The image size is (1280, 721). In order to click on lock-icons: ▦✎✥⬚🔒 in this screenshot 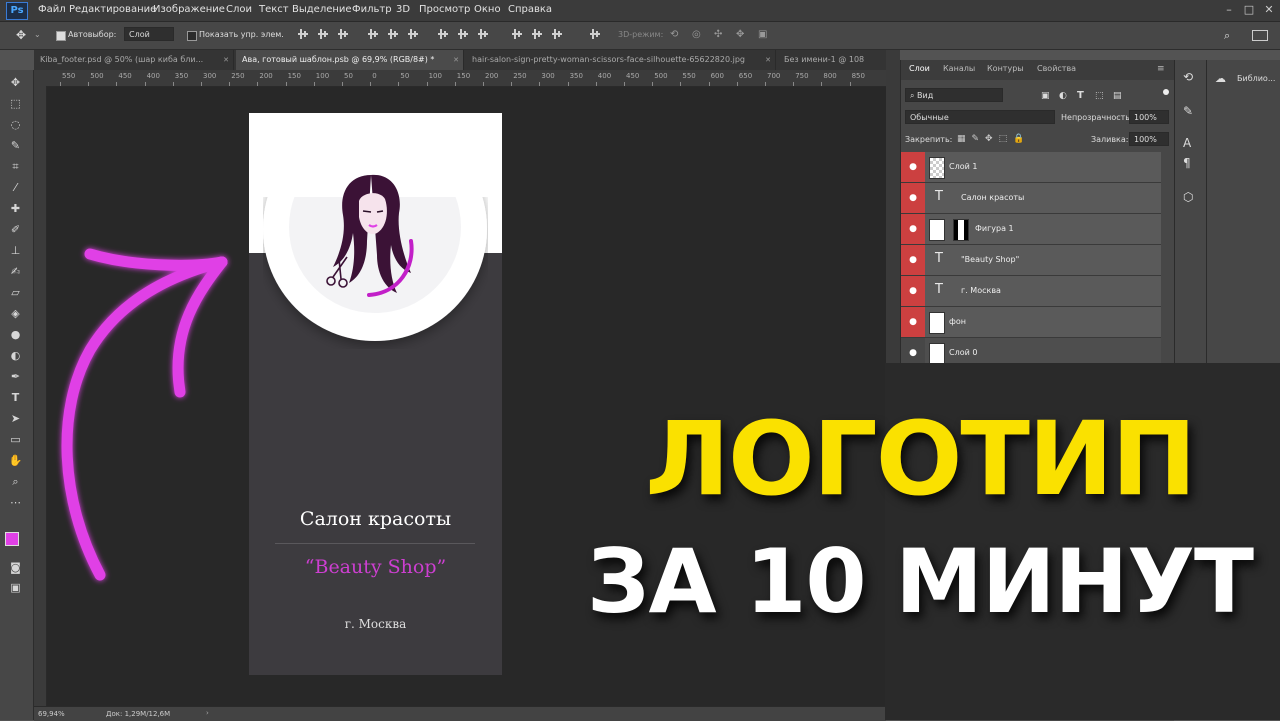, I will do `click(993, 139)`.